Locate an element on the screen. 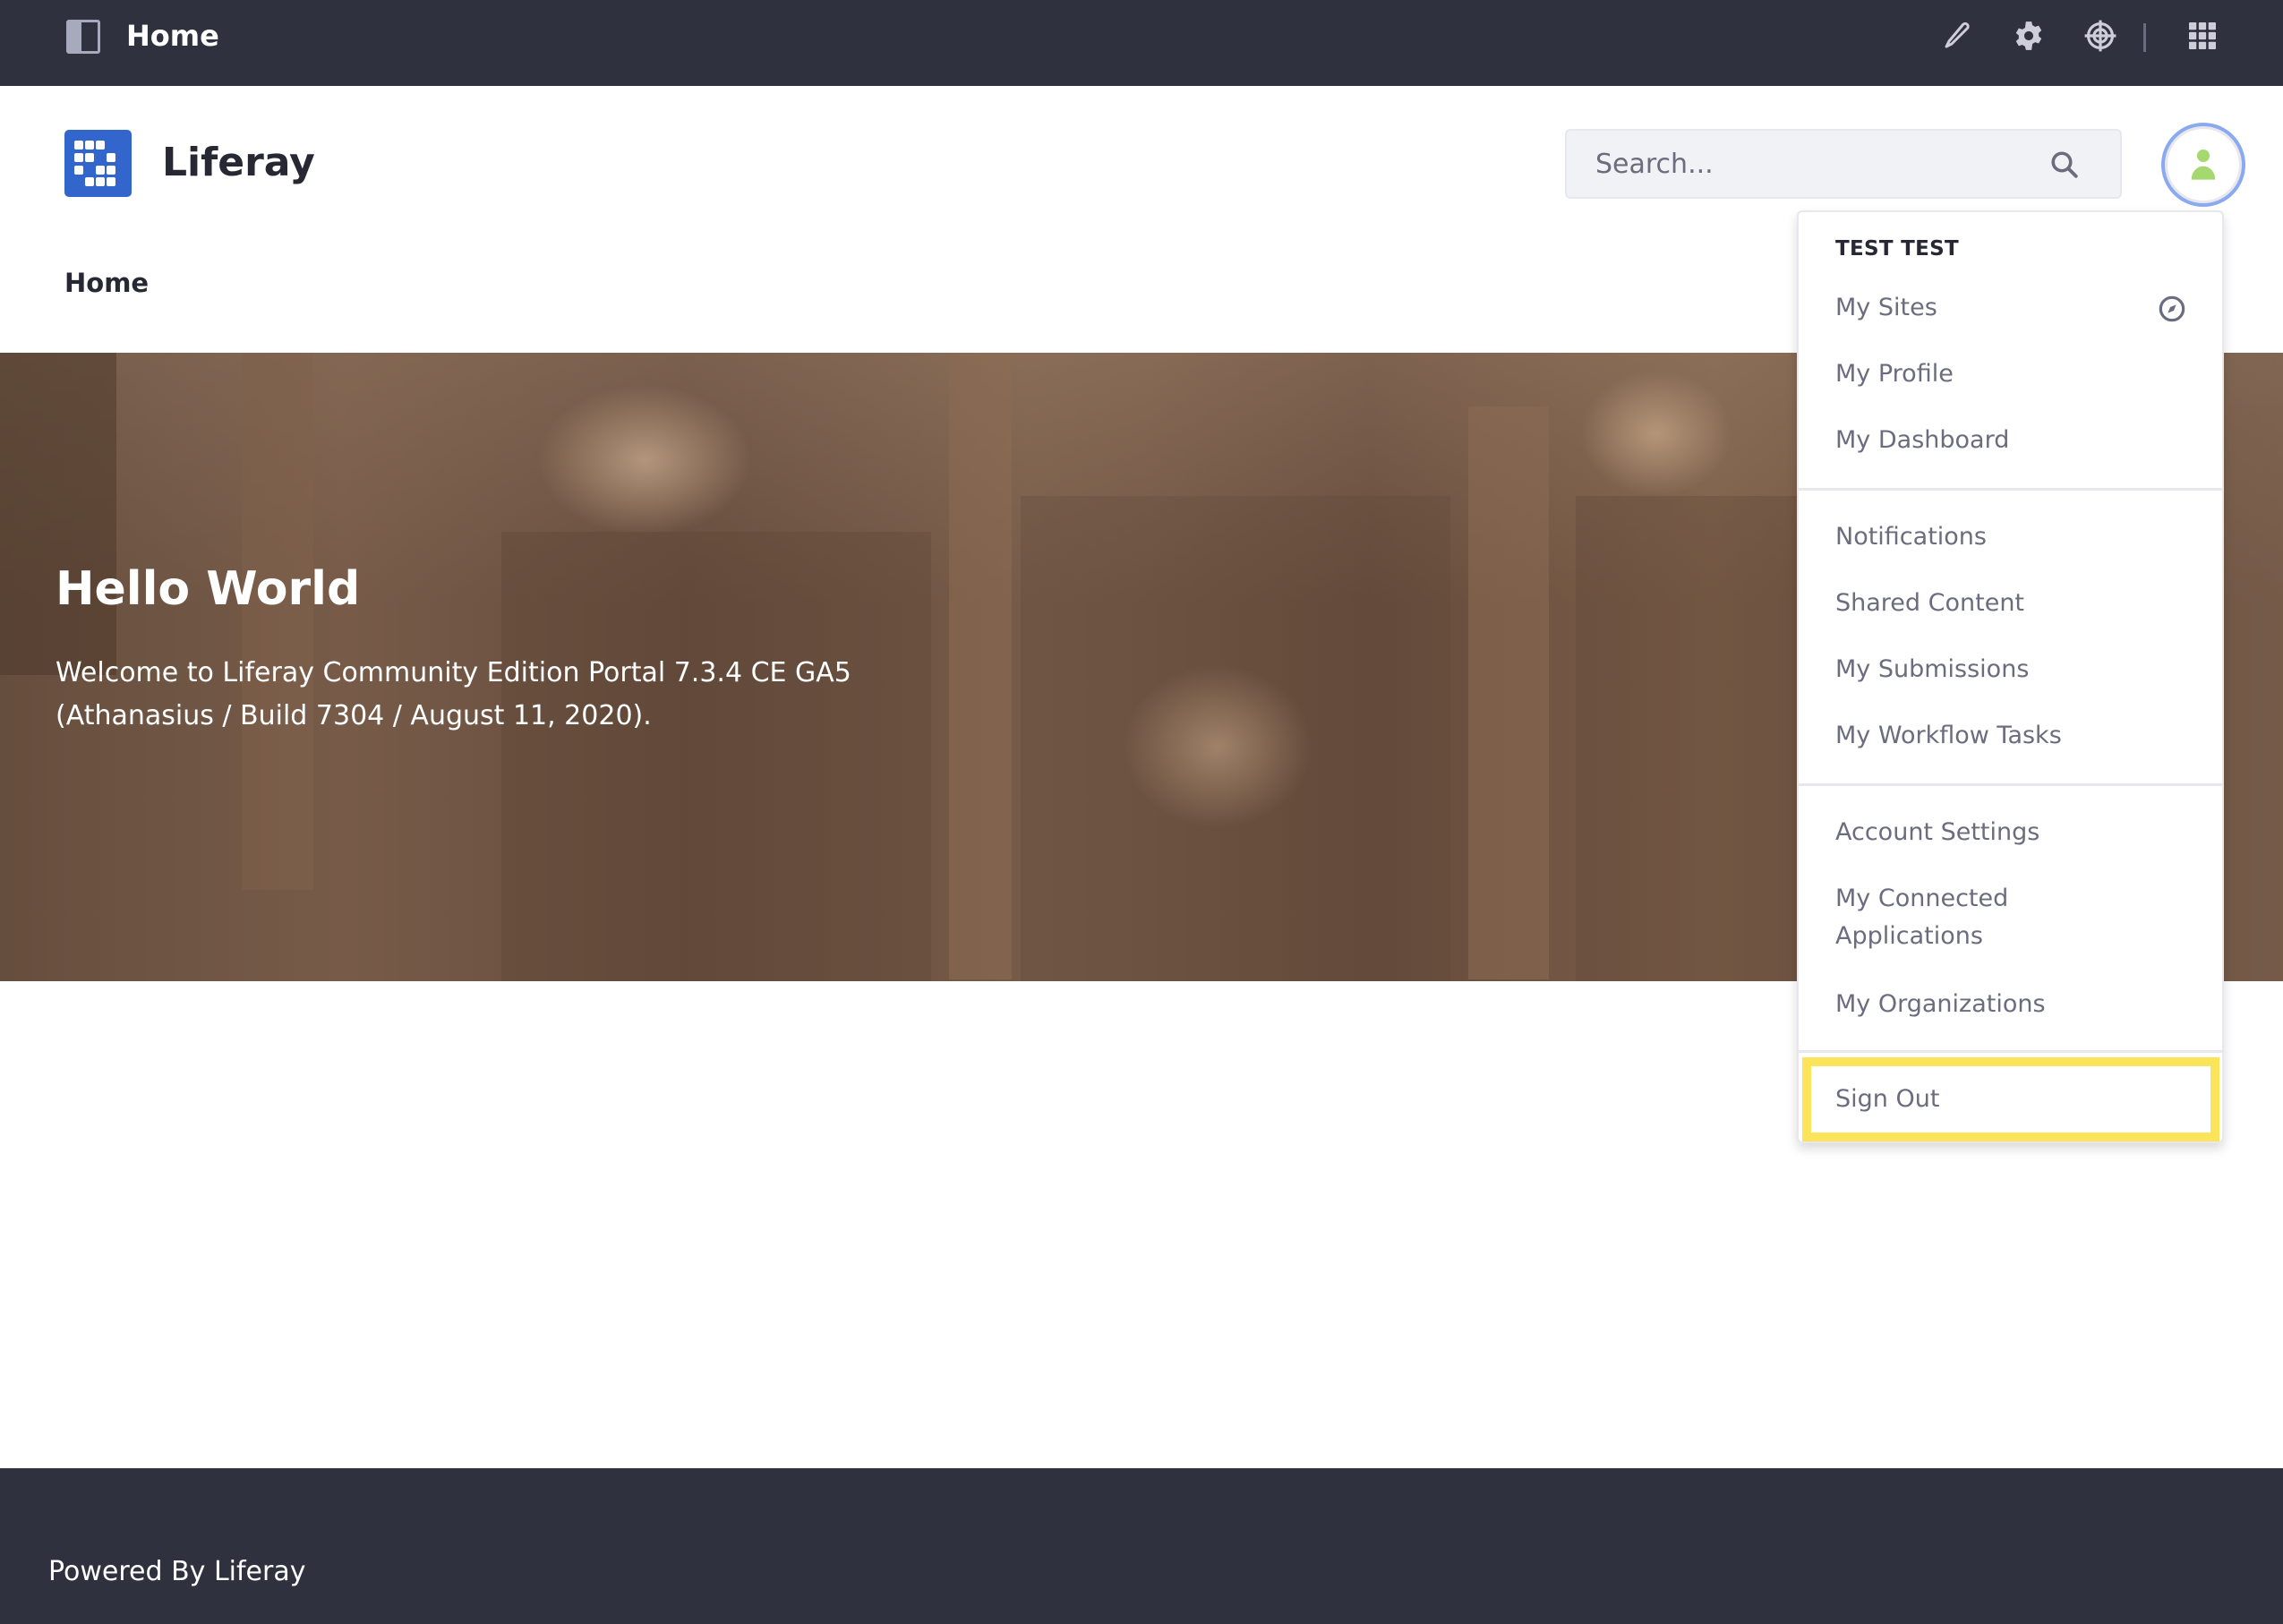  gear-icon is located at coordinates (2028, 36).